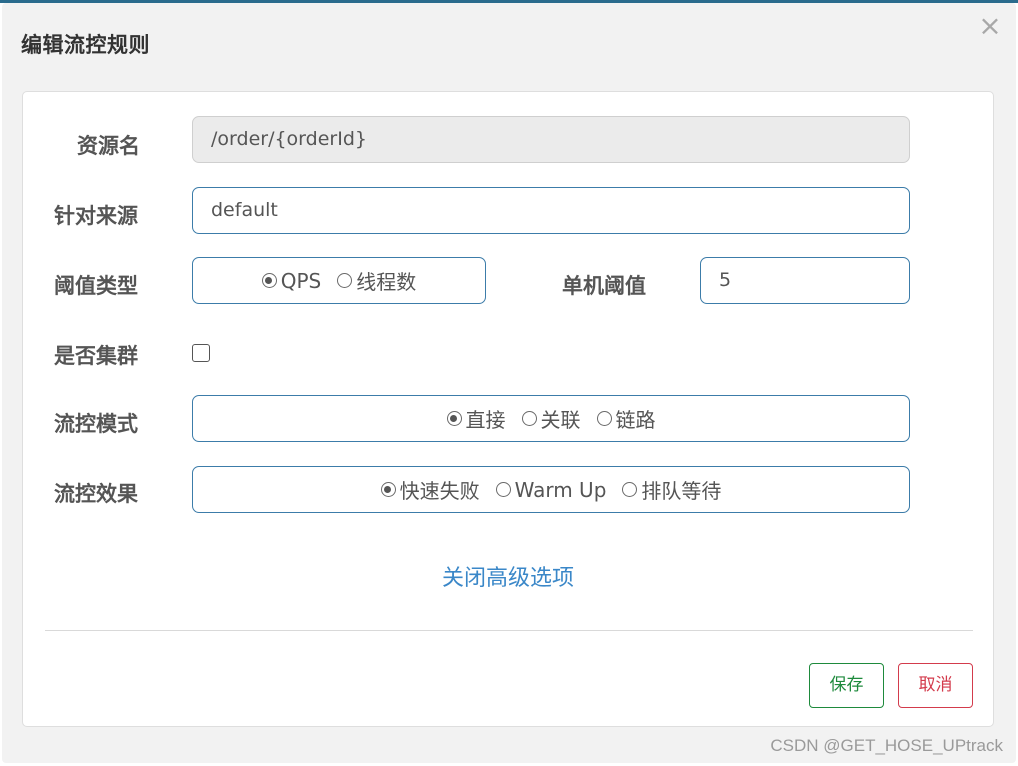  I want to click on close-icon: ×, so click(990, 26).